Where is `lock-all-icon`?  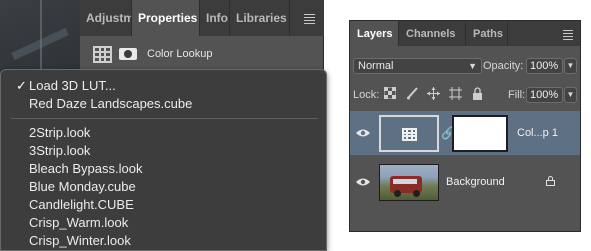
lock-all-icon is located at coordinates (477, 93).